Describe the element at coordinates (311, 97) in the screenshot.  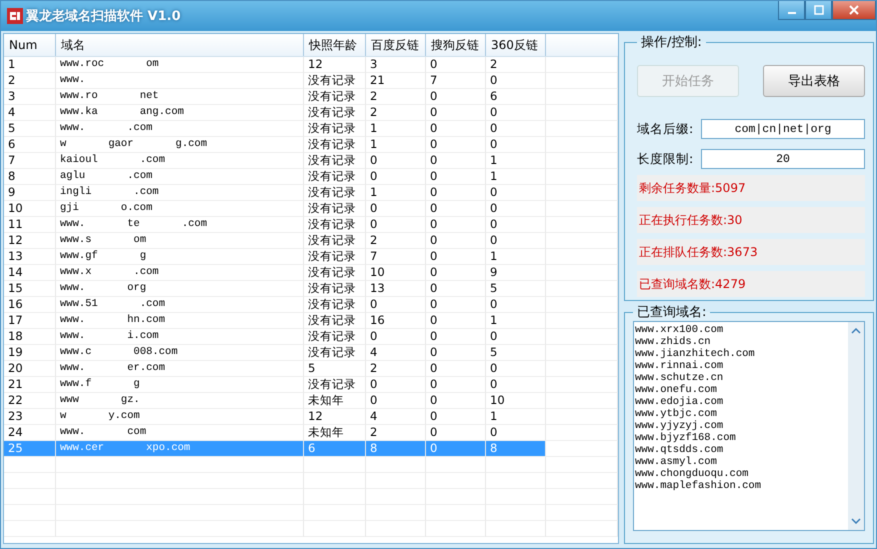
I see `table-row: 3 www.ro net 没有记录 2 0 6` at that location.